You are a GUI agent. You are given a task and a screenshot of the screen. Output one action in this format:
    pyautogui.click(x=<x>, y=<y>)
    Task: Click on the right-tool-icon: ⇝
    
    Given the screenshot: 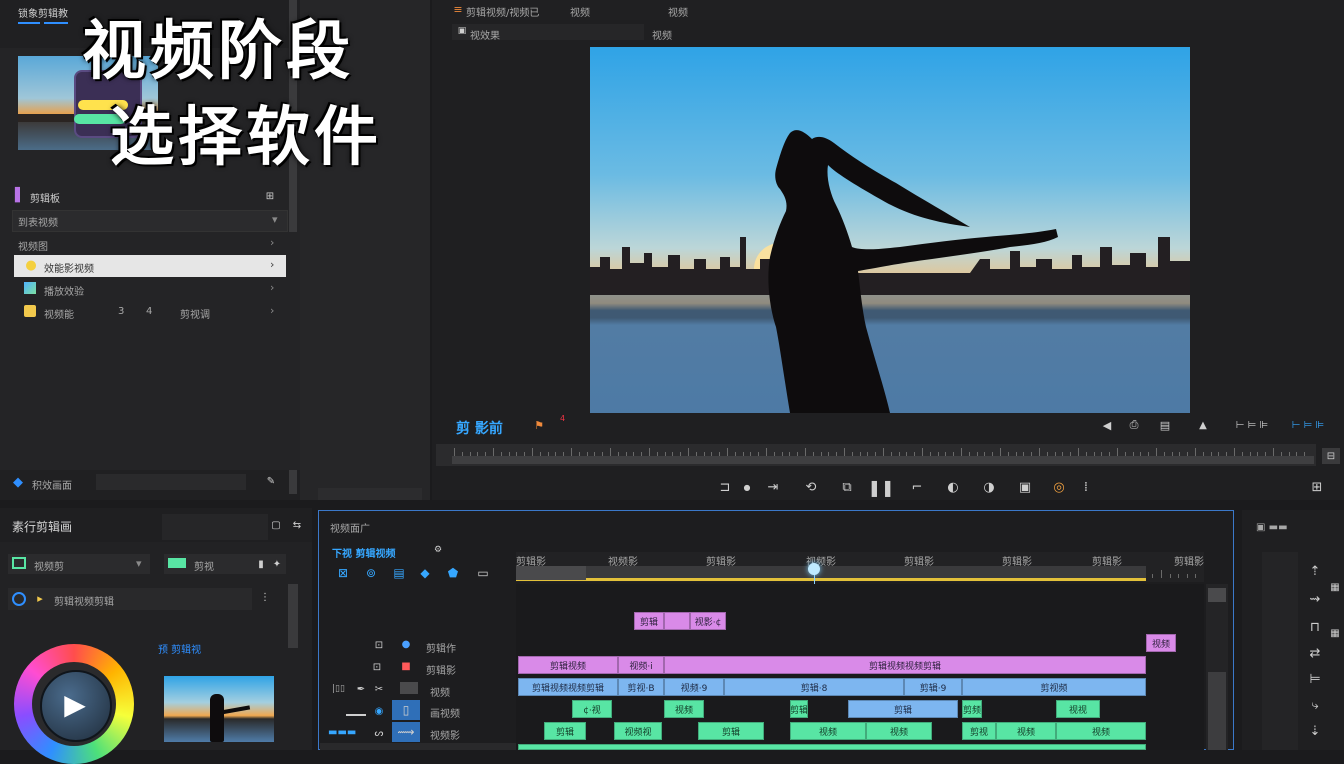 What is the action you would take?
    pyautogui.click(x=1315, y=599)
    